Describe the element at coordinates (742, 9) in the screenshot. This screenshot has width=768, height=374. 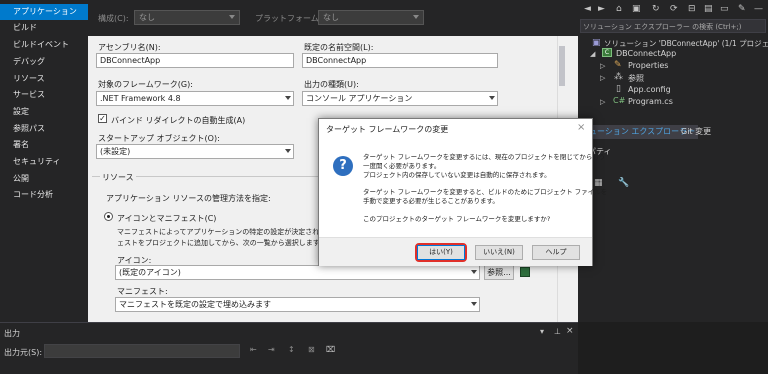
I see `properties-wrench-icon: ✎` at that location.